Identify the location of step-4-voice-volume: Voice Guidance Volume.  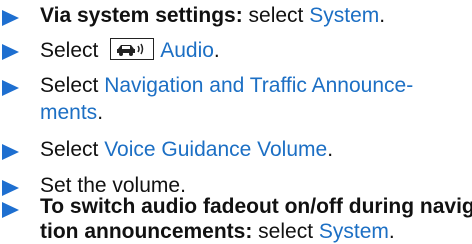
(216, 149).